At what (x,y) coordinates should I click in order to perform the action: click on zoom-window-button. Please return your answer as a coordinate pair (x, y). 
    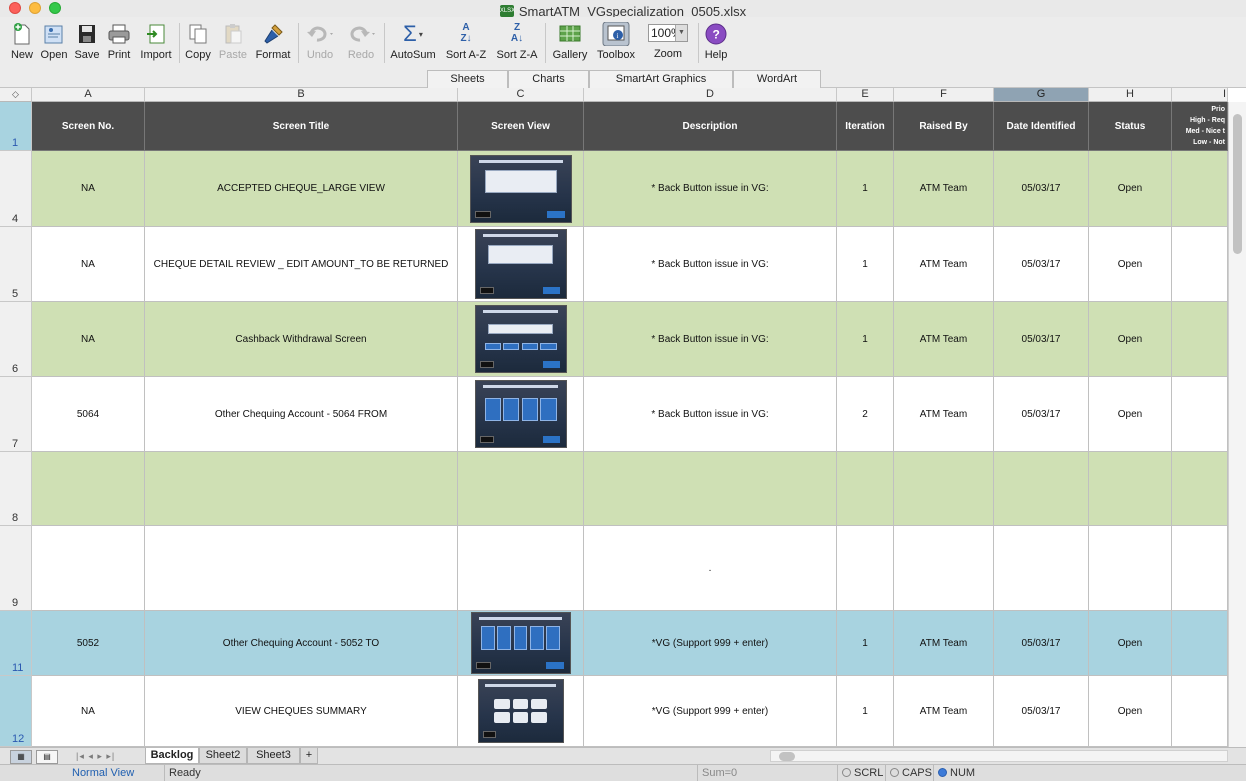
    Looking at the image, I should click on (55, 8).